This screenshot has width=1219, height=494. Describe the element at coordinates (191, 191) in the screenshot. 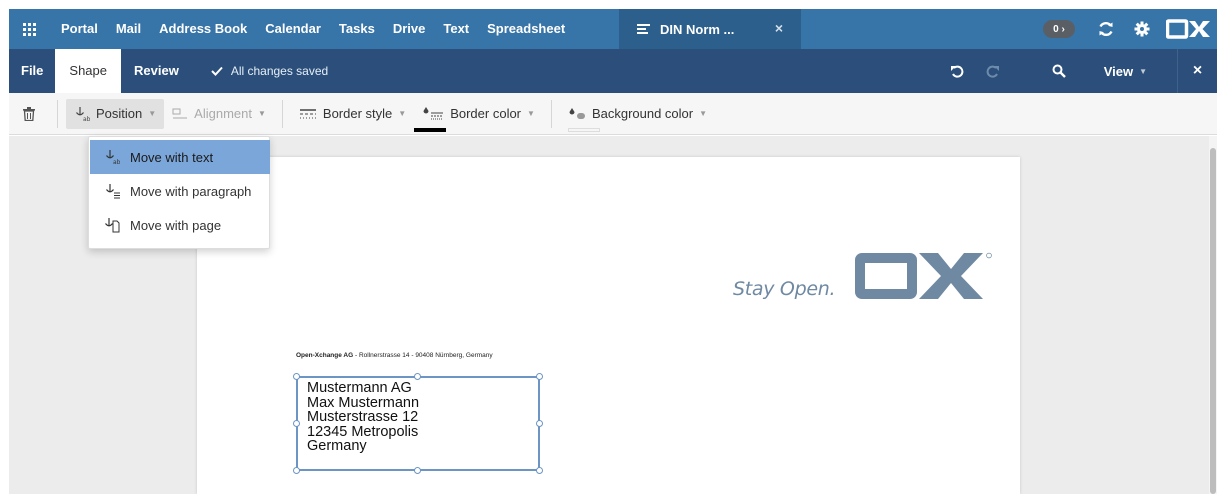

I see `menu-item-label: Move with paragraph` at that location.